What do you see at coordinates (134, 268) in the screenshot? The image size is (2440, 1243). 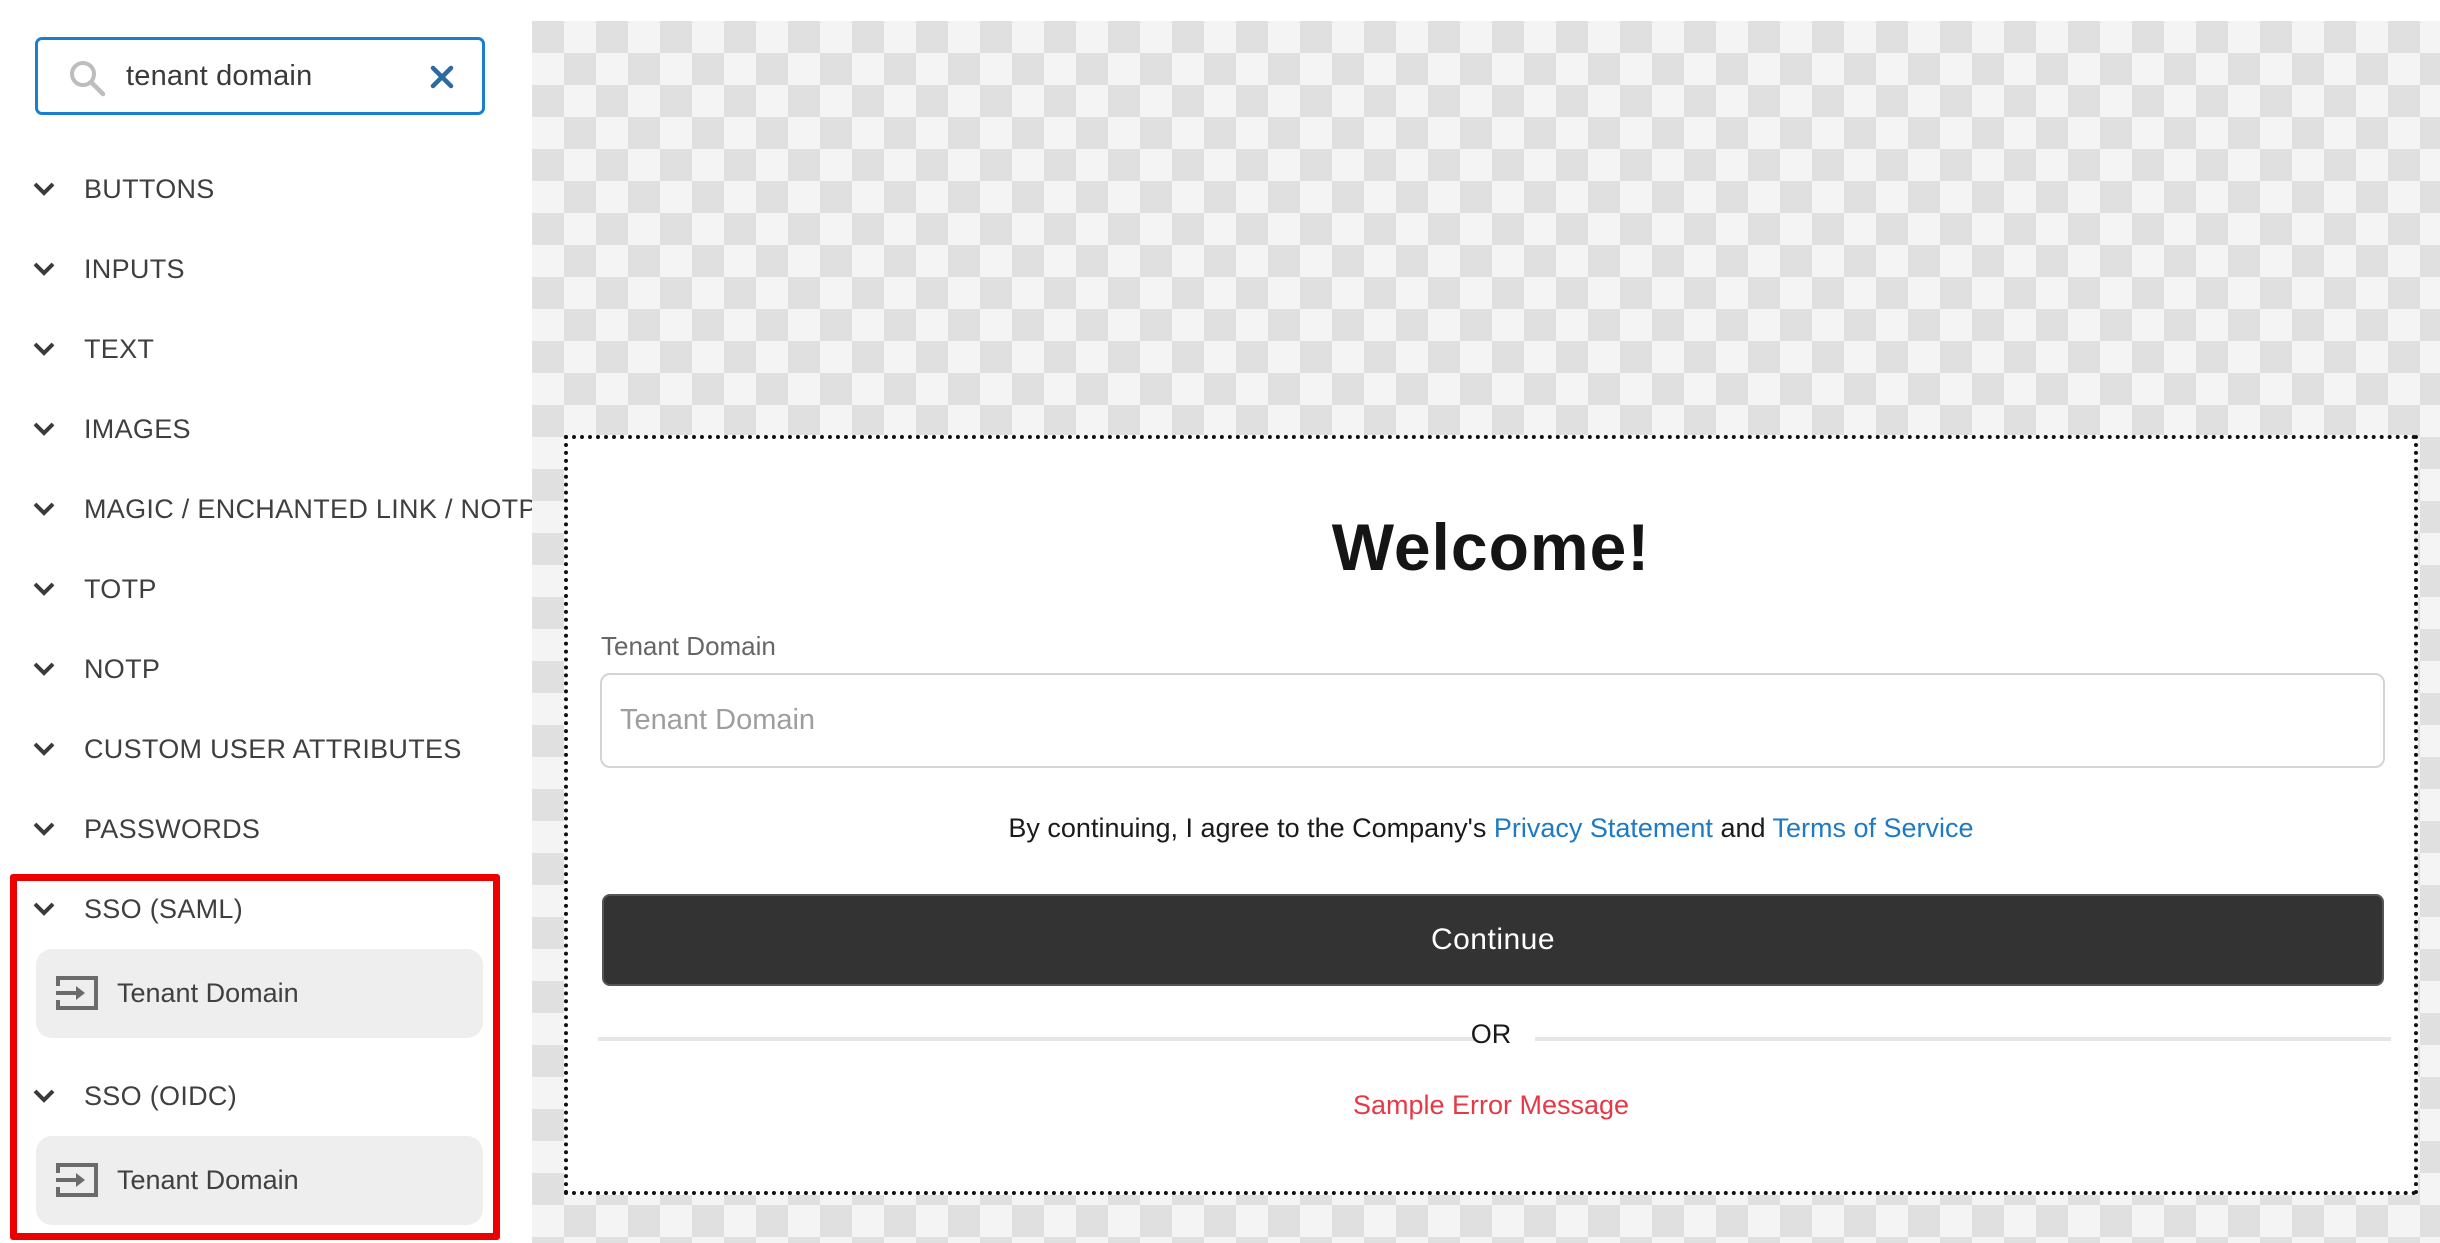 I see `section-label: INPUTS` at bounding box center [134, 268].